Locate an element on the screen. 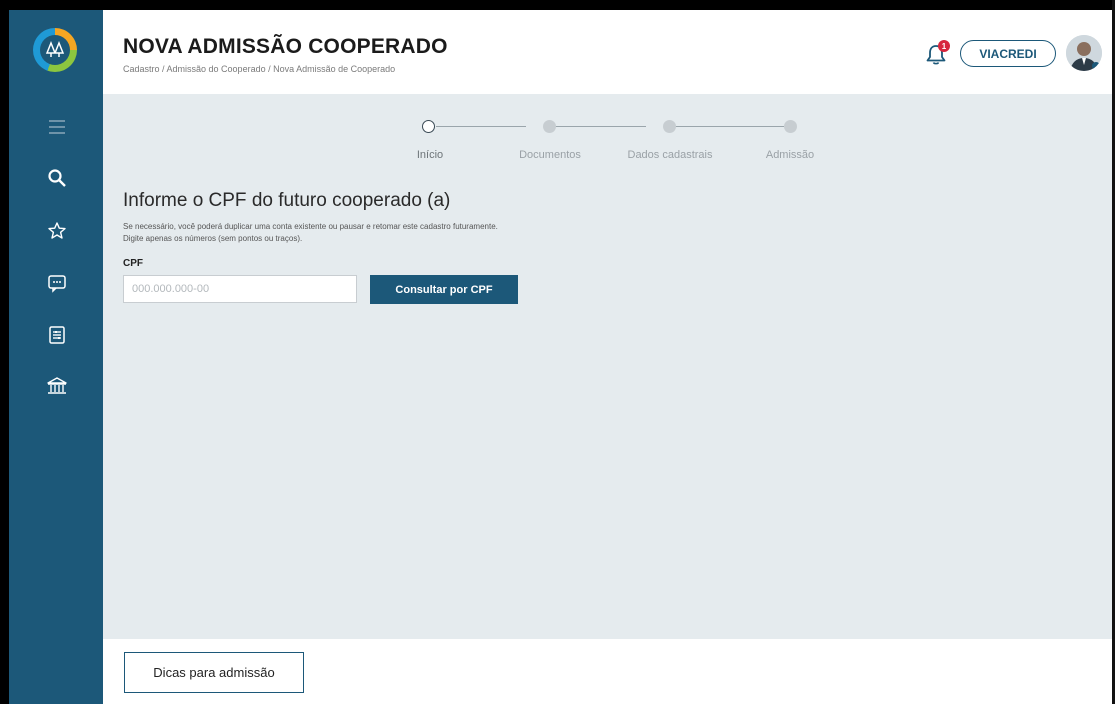 This screenshot has height=704, width=1115. consult-cpf-button: Consultar por CPF is located at coordinates (444, 289).